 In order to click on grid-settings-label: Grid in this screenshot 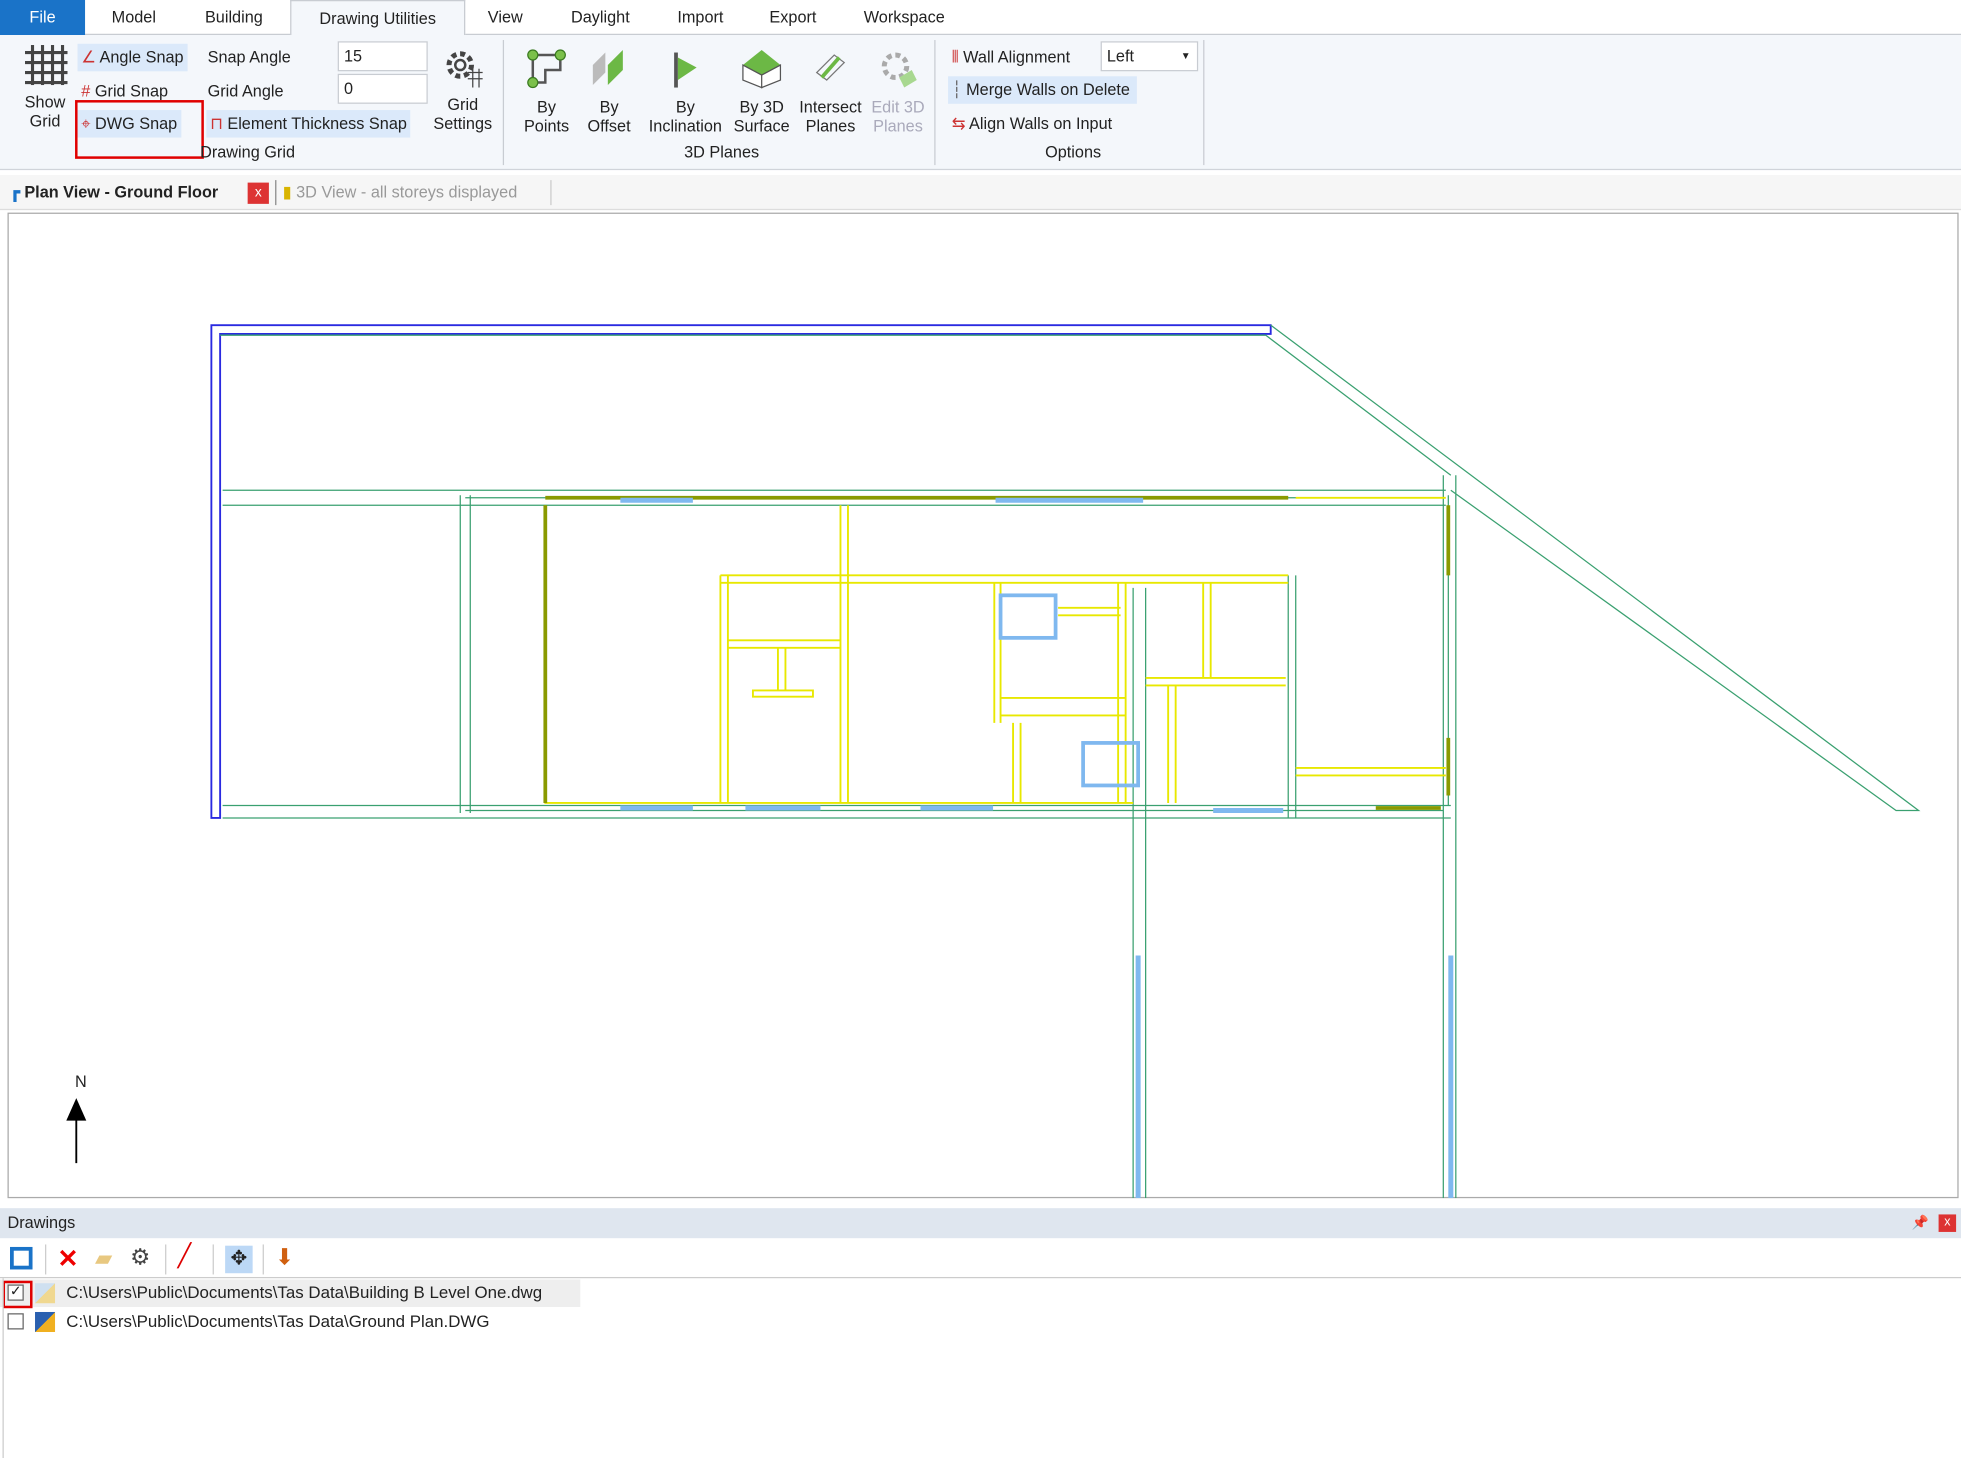, I will do `click(463, 104)`.